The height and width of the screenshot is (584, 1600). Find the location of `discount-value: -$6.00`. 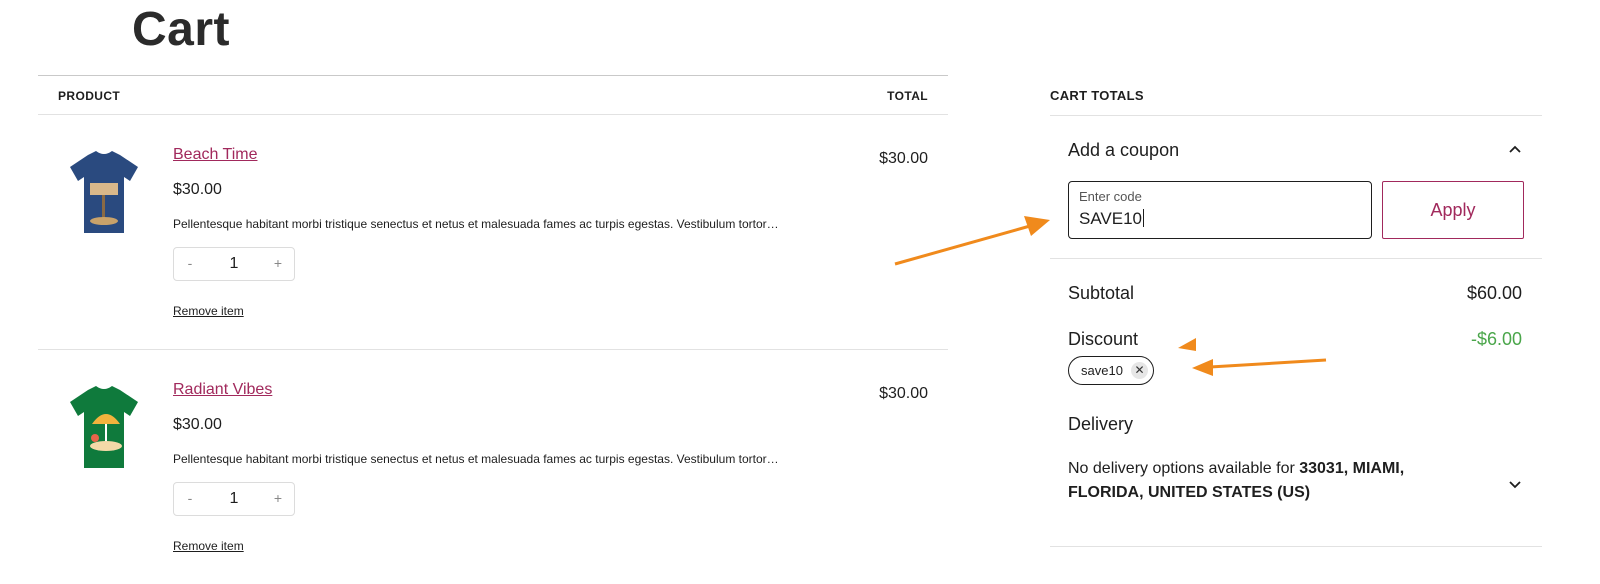

discount-value: -$6.00 is located at coordinates (1496, 339).